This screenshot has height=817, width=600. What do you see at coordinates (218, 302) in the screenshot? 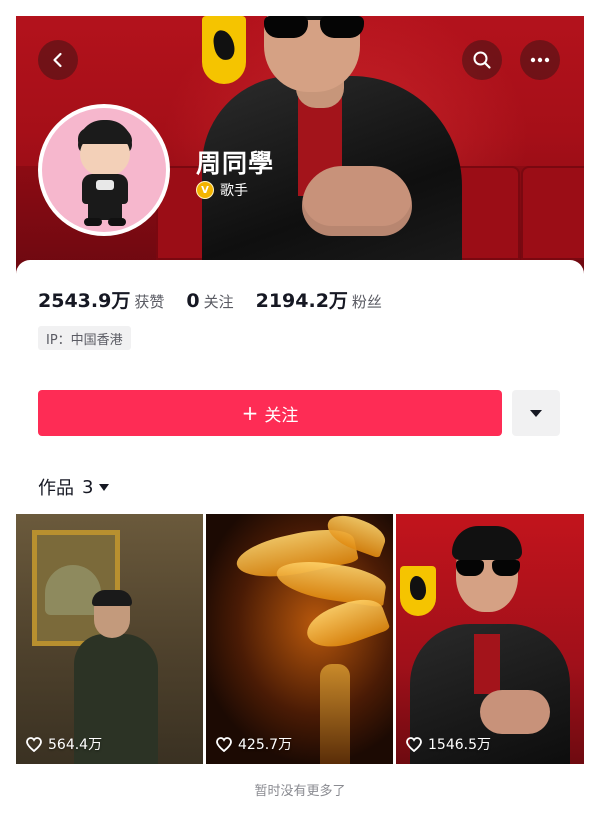
I see `stat-label: 关注` at bounding box center [218, 302].